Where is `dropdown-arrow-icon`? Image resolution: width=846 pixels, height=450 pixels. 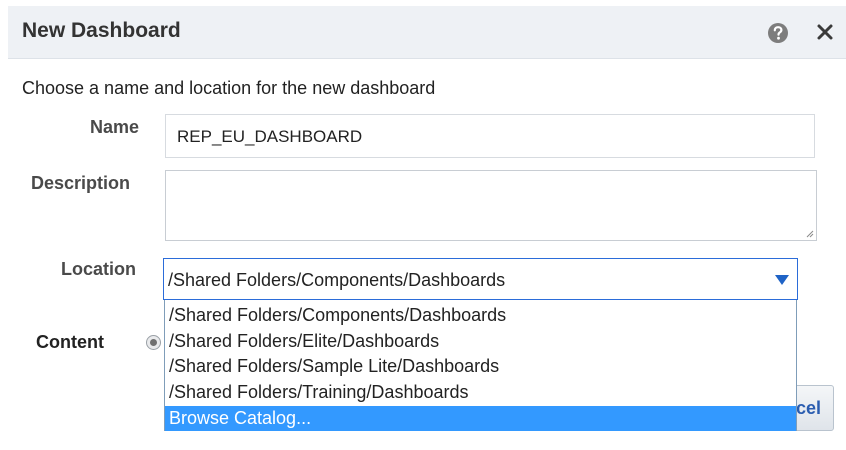
dropdown-arrow-icon is located at coordinates (782, 280).